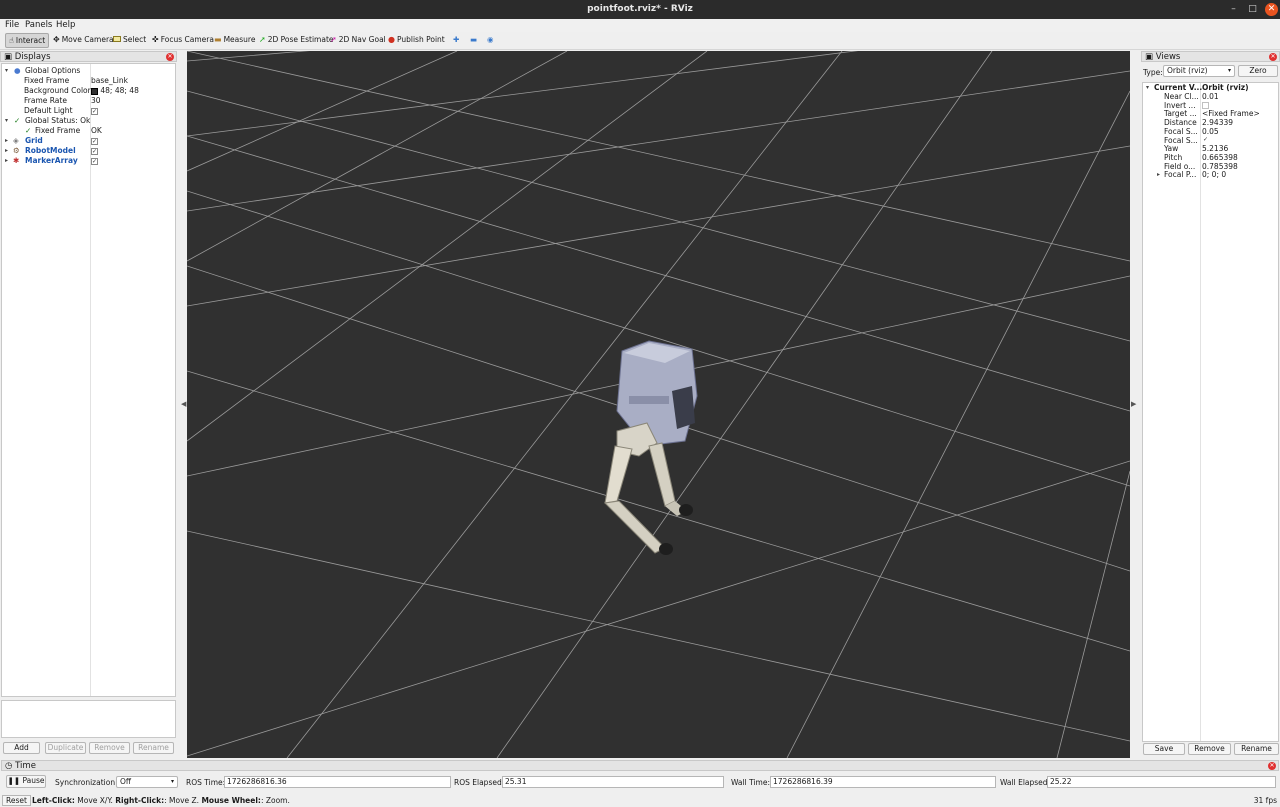 Image resolution: width=1280 pixels, height=807 pixels. Describe the element at coordinates (10, 766) in the screenshot. I see `clock-icon: ◷` at that location.